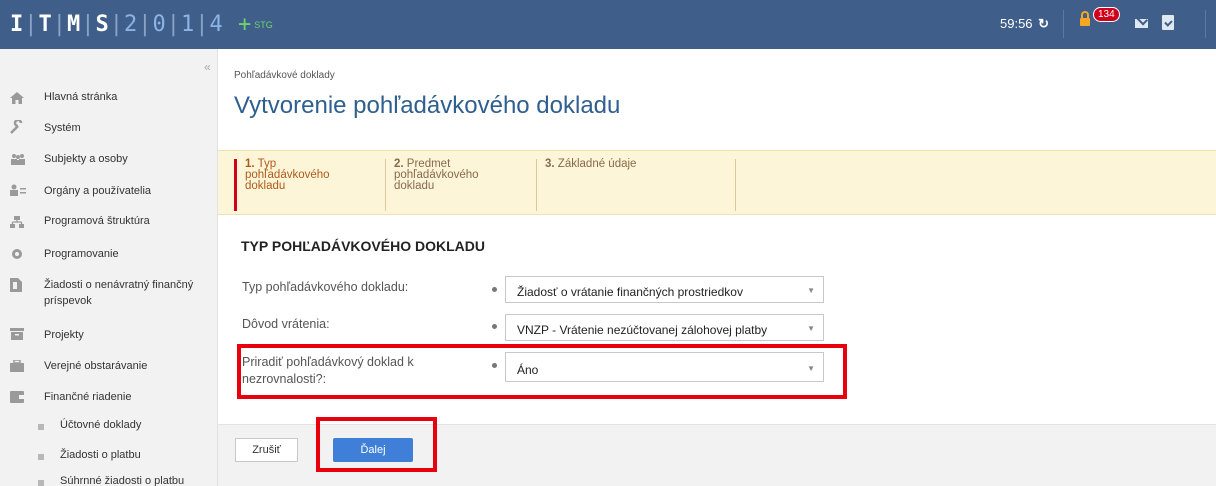  What do you see at coordinates (266, 450) in the screenshot?
I see `cancel-button: Zrušiť` at bounding box center [266, 450].